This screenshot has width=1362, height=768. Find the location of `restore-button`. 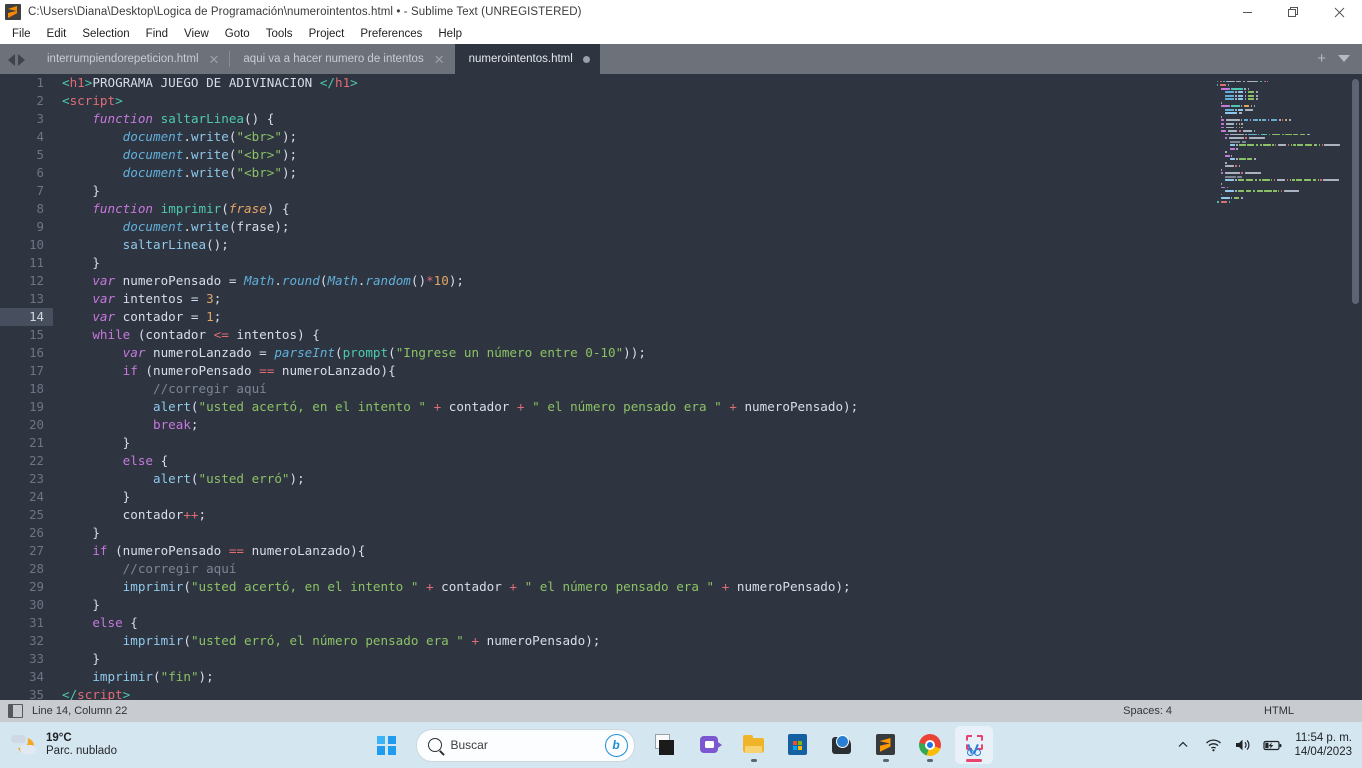

restore-button is located at coordinates (1293, 12).